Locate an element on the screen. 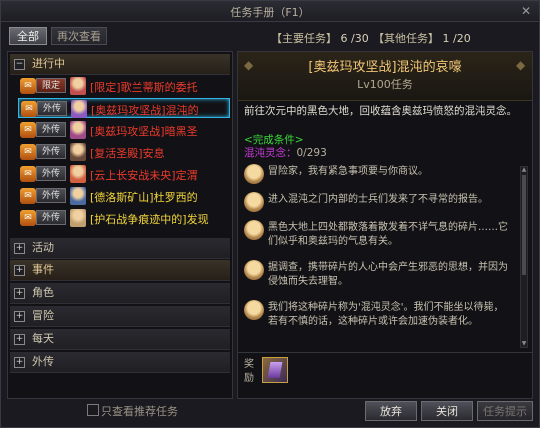  title-bar: 任务手册（F1） ✕ is located at coordinates (270, 11).